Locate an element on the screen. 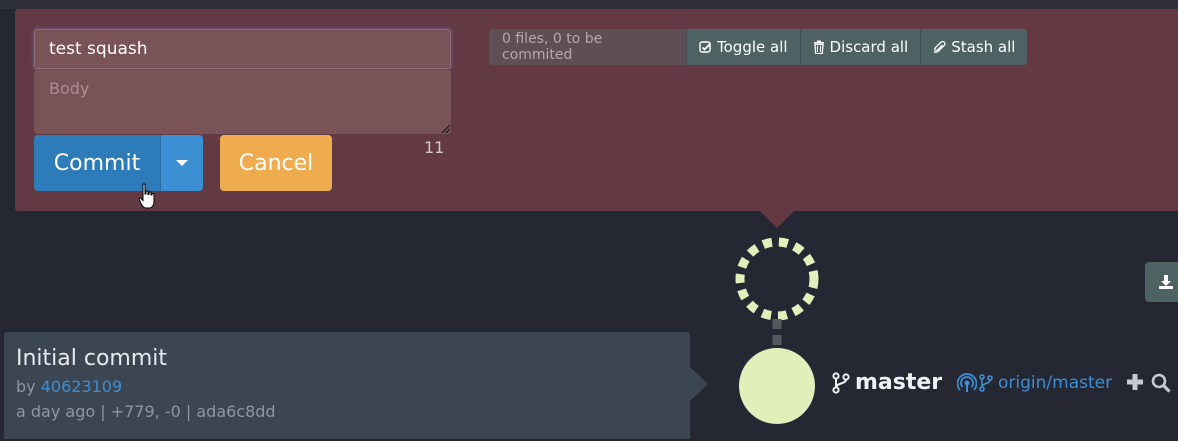  card-pointer is located at coordinates (699, 384).